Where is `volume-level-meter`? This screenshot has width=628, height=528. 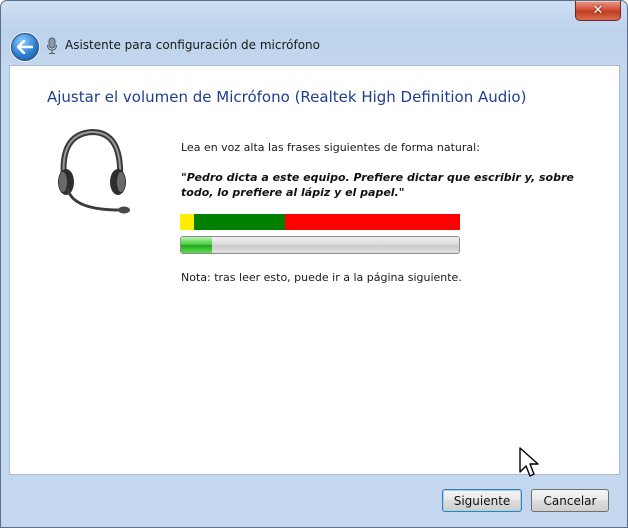
volume-level-meter is located at coordinates (320, 222).